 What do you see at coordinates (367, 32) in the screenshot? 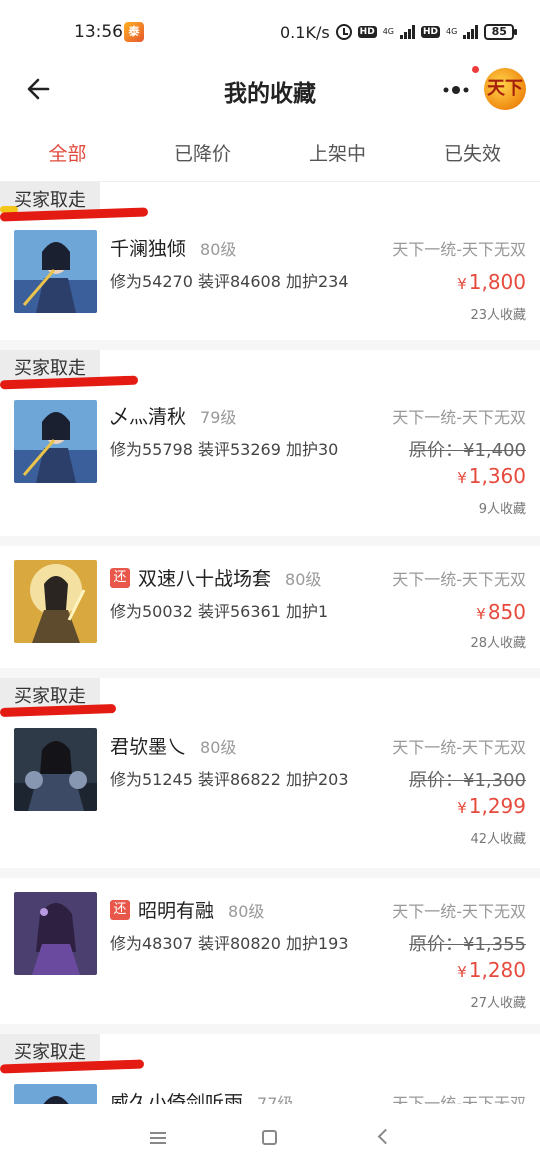
I see `hd-icon: HD` at bounding box center [367, 32].